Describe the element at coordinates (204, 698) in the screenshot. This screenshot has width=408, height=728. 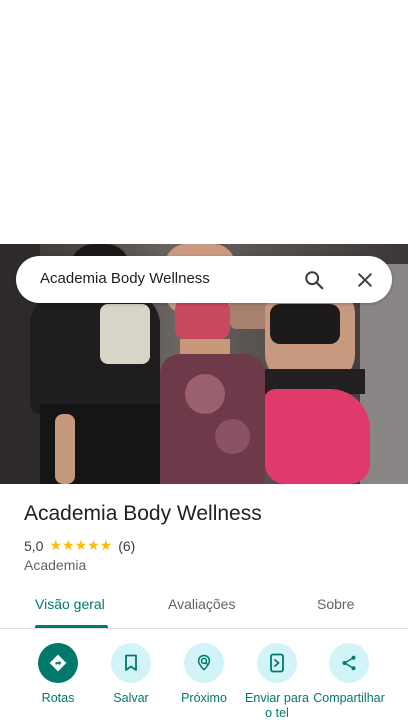
I see `nearby-label: Próximo` at that location.